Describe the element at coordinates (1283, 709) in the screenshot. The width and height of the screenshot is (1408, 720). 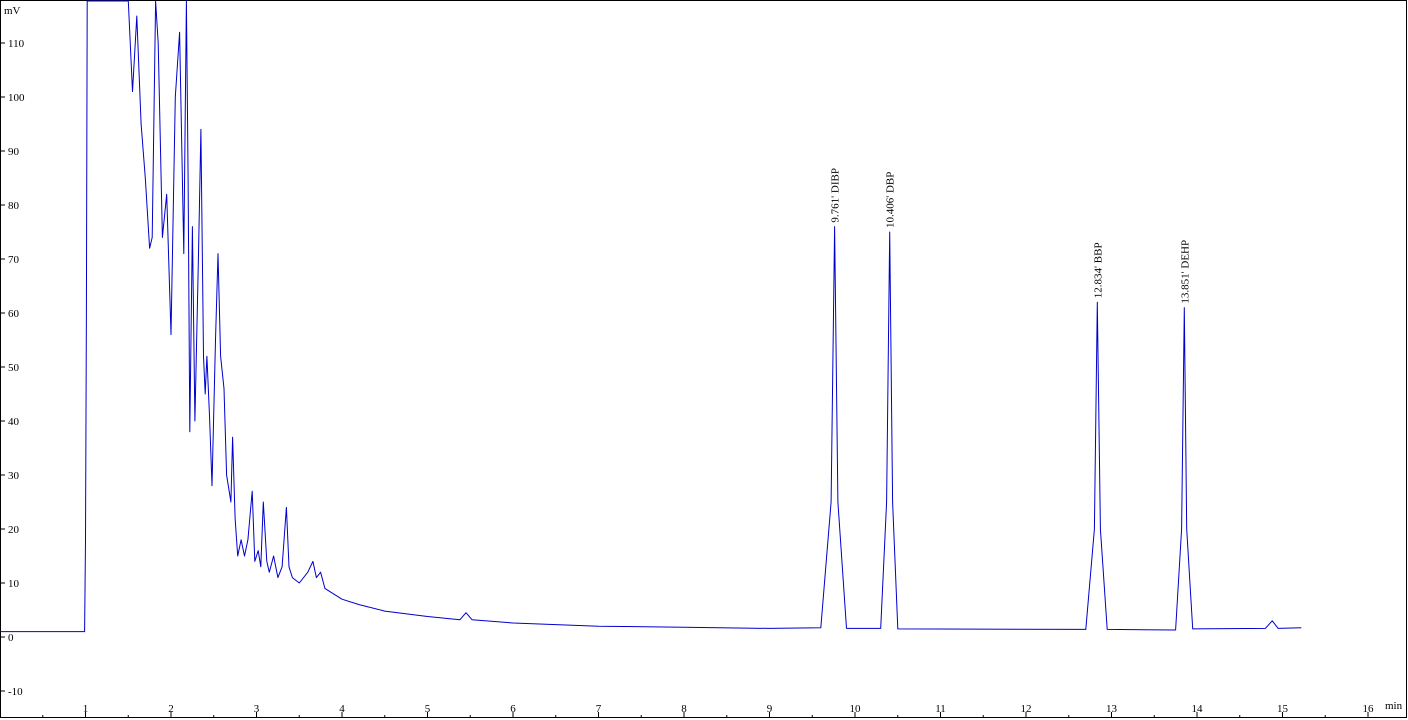
I see `x-tick-label: 15` at that location.